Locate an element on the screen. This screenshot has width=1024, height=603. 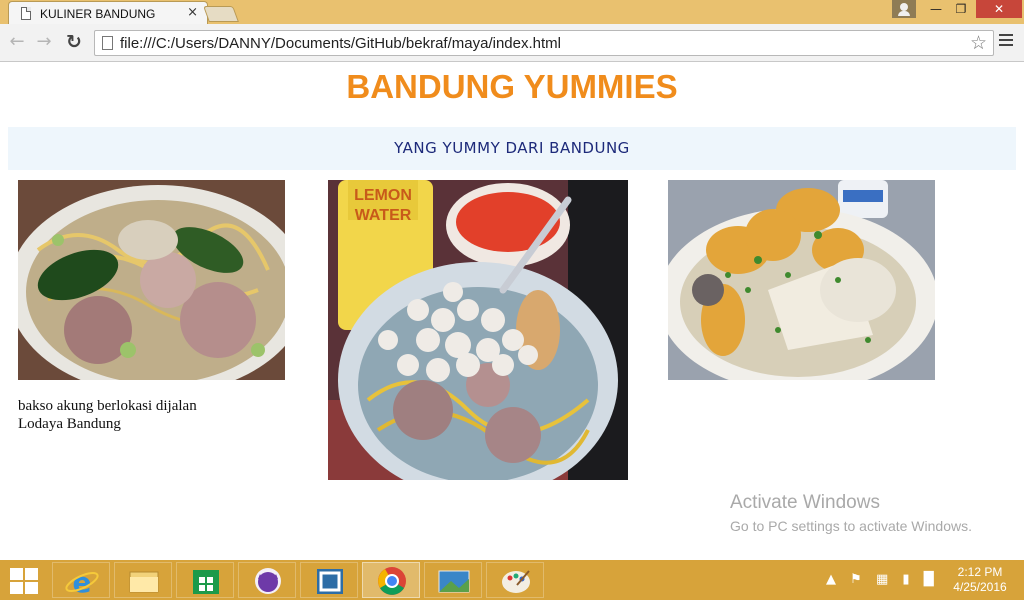
back-icon: ← is located at coordinates (17, 42).